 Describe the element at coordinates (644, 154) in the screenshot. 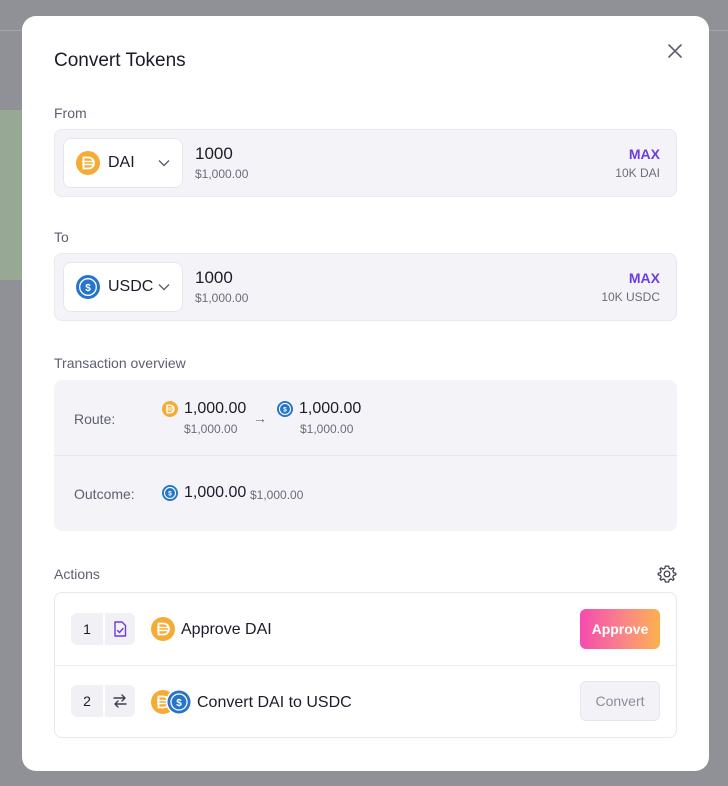

I see `from-max-button: MAX` at that location.